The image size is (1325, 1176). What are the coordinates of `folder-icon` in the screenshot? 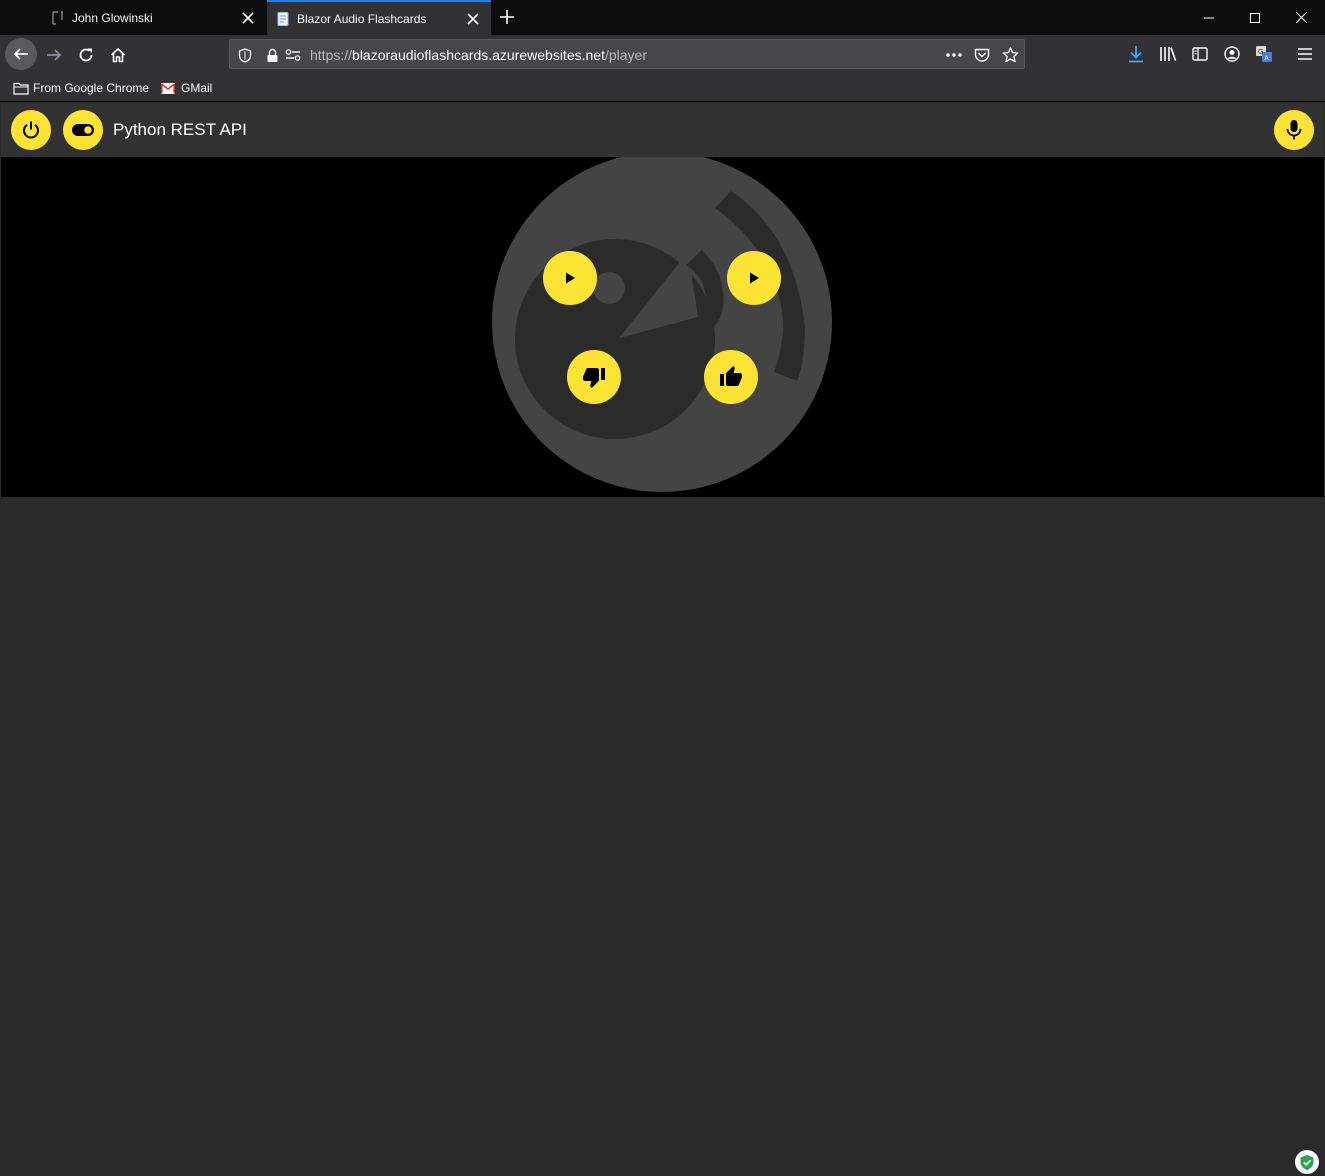 It's located at (21, 88).